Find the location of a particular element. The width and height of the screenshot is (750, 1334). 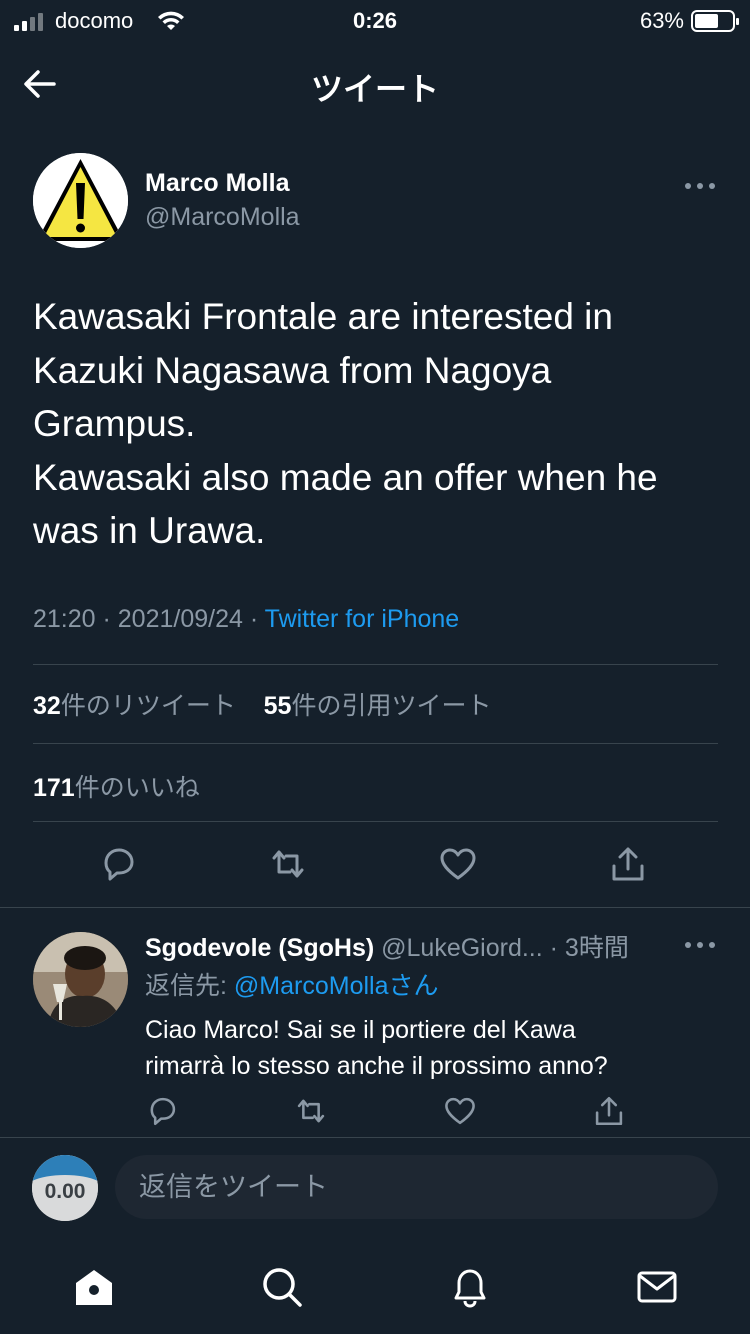

share-icon is located at coordinates (628, 864).